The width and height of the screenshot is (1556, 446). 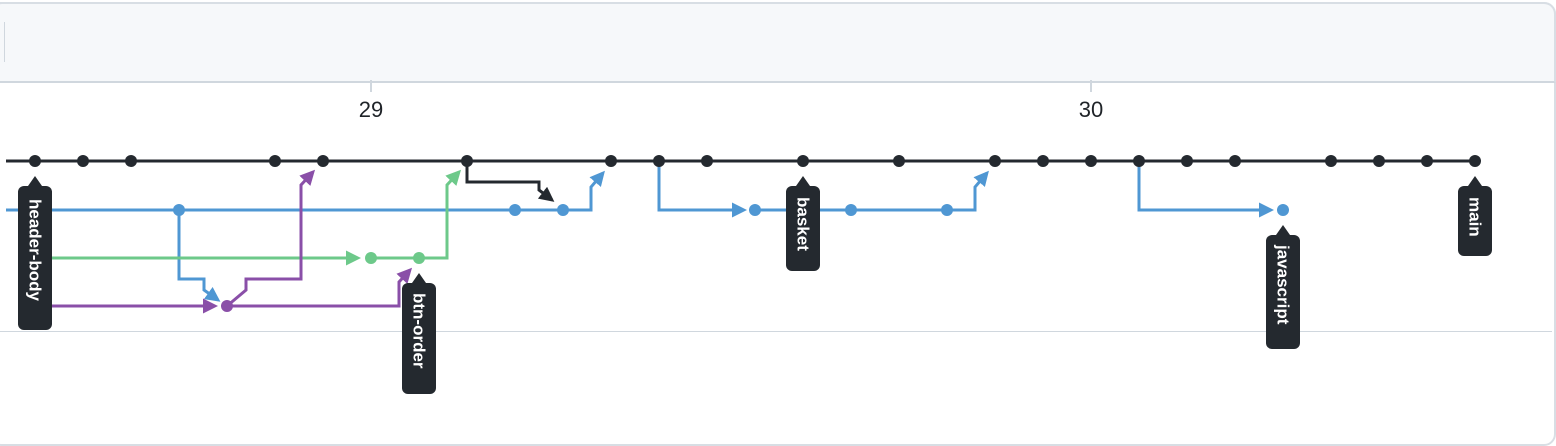 I want to click on purple-commits, so click(x=227, y=306).